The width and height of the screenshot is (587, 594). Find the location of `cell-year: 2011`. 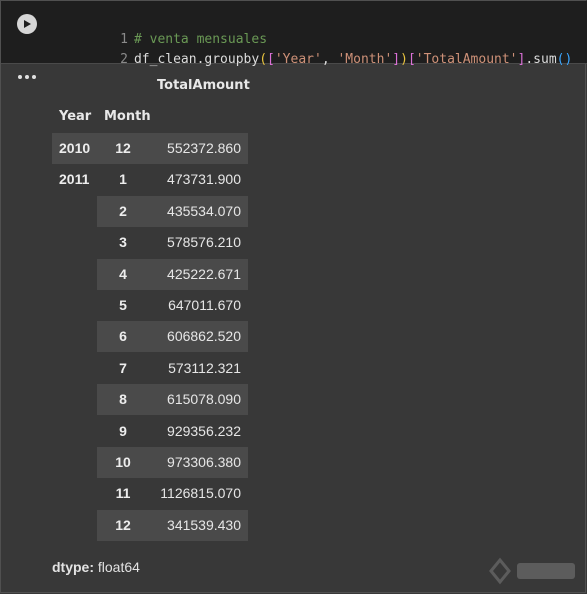

cell-year: 2011 is located at coordinates (74, 179).